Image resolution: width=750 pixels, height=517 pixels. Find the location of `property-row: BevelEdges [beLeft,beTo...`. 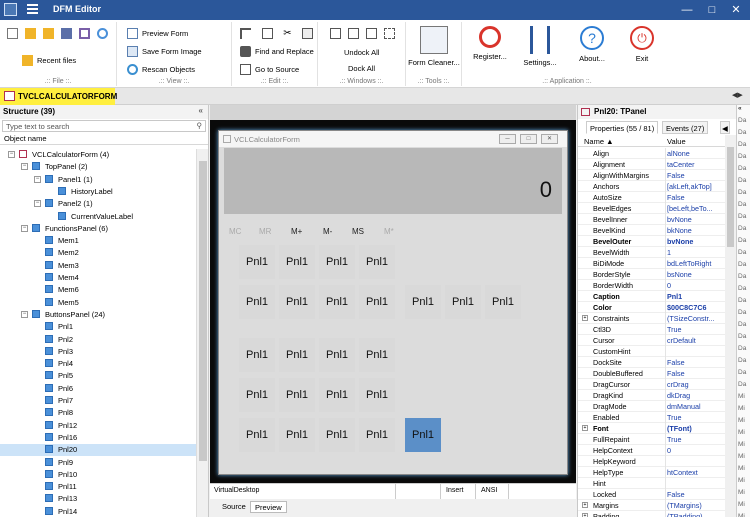

property-row: BevelEdges [beLeft,beTo... is located at coordinates (651, 208).